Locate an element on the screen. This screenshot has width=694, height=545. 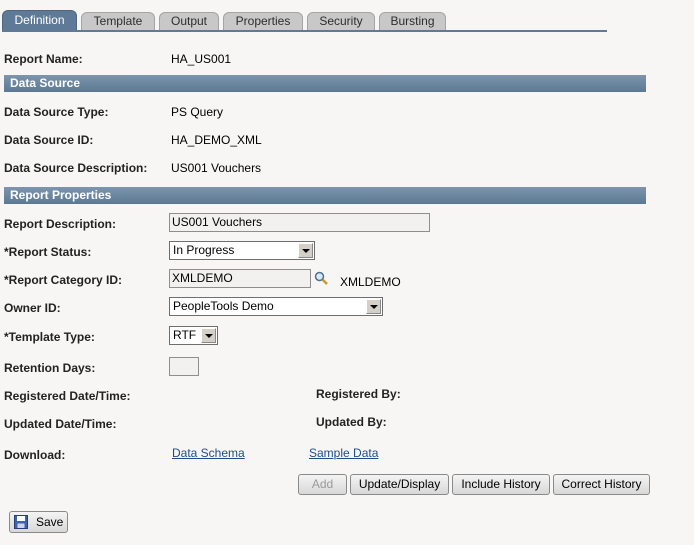
data-source-description-value: US001 Vouchers is located at coordinates (216, 168).